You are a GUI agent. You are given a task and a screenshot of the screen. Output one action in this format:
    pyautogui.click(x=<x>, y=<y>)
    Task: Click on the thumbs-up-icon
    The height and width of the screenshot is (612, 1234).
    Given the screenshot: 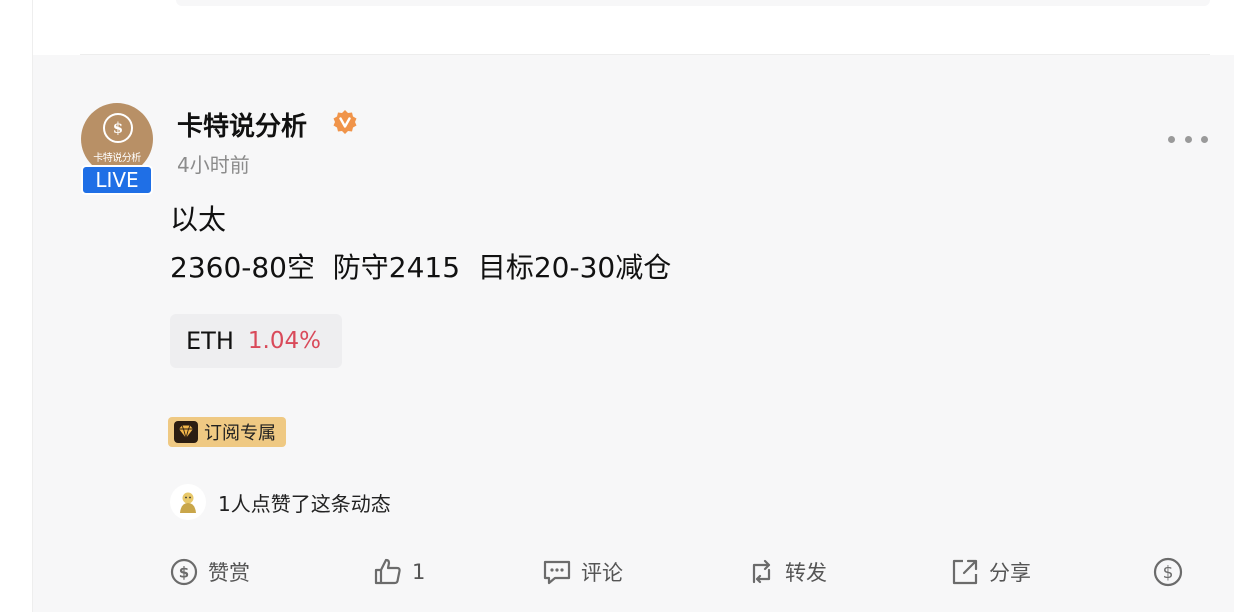 What is the action you would take?
    pyautogui.click(x=387, y=571)
    